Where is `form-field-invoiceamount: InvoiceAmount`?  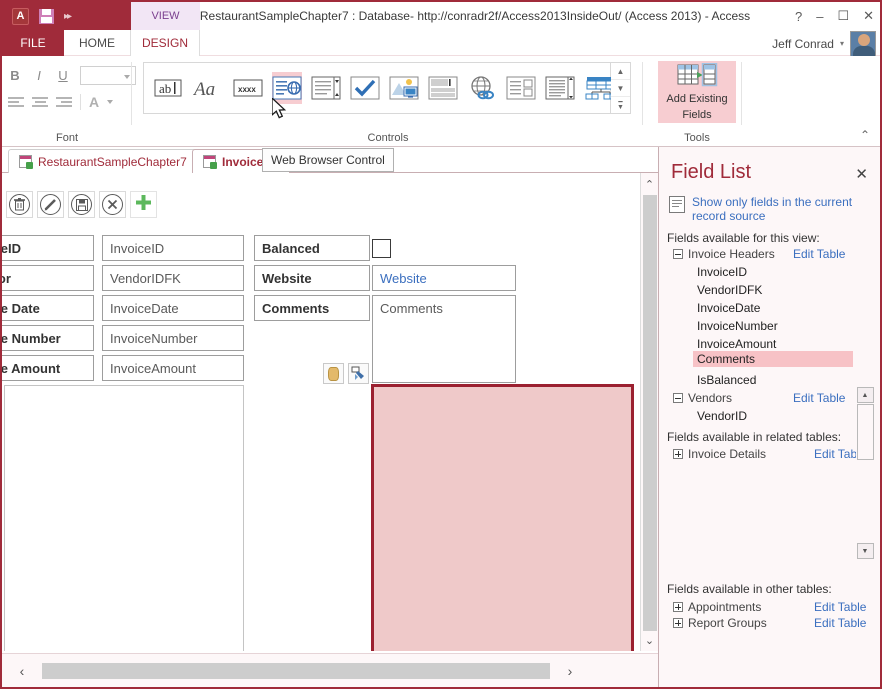 form-field-invoiceamount: InvoiceAmount is located at coordinates (173, 368).